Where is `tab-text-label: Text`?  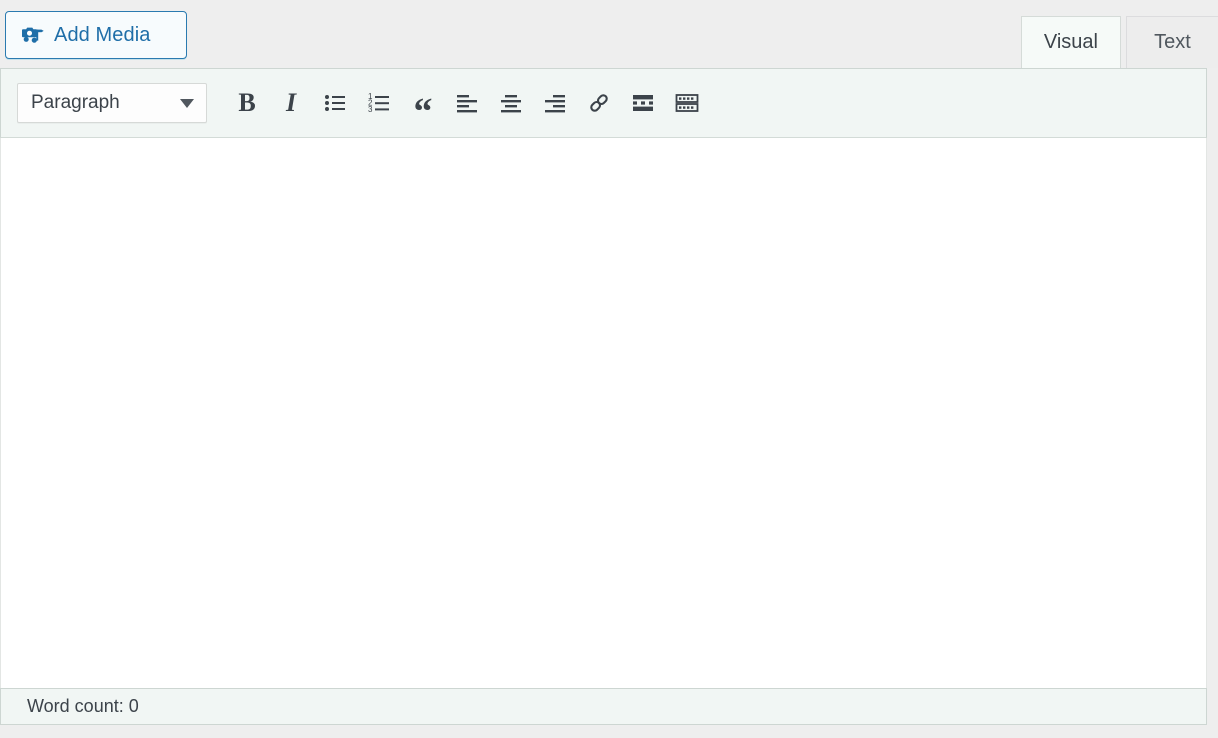 tab-text-label: Text is located at coordinates (1172, 42).